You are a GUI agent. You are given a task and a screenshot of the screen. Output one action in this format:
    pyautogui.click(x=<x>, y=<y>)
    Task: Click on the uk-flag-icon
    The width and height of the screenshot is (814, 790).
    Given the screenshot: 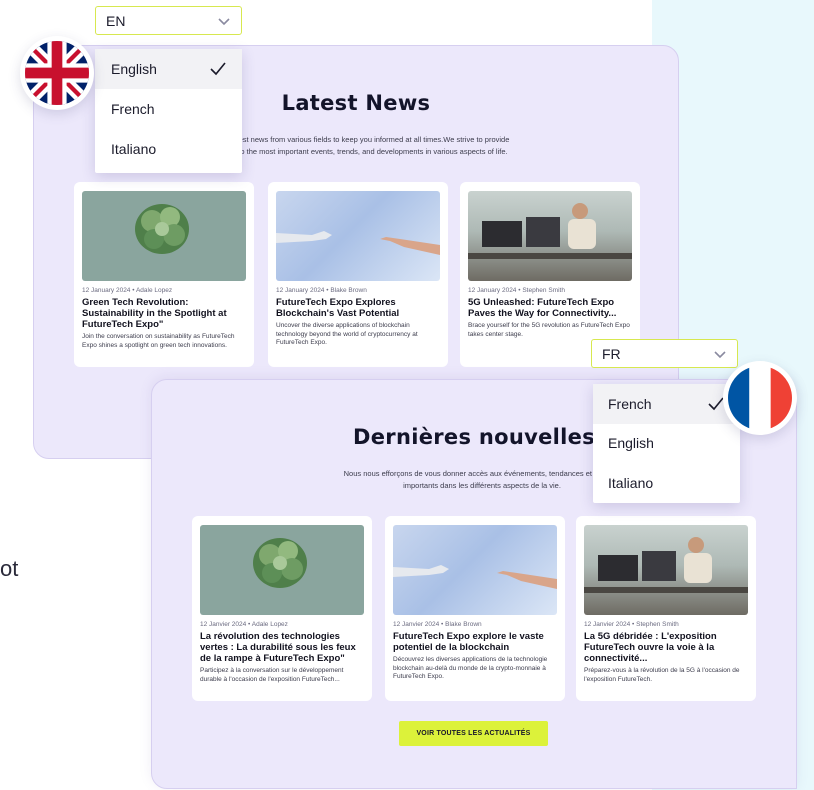 What is the action you would take?
    pyautogui.click(x=57, y=73)
    